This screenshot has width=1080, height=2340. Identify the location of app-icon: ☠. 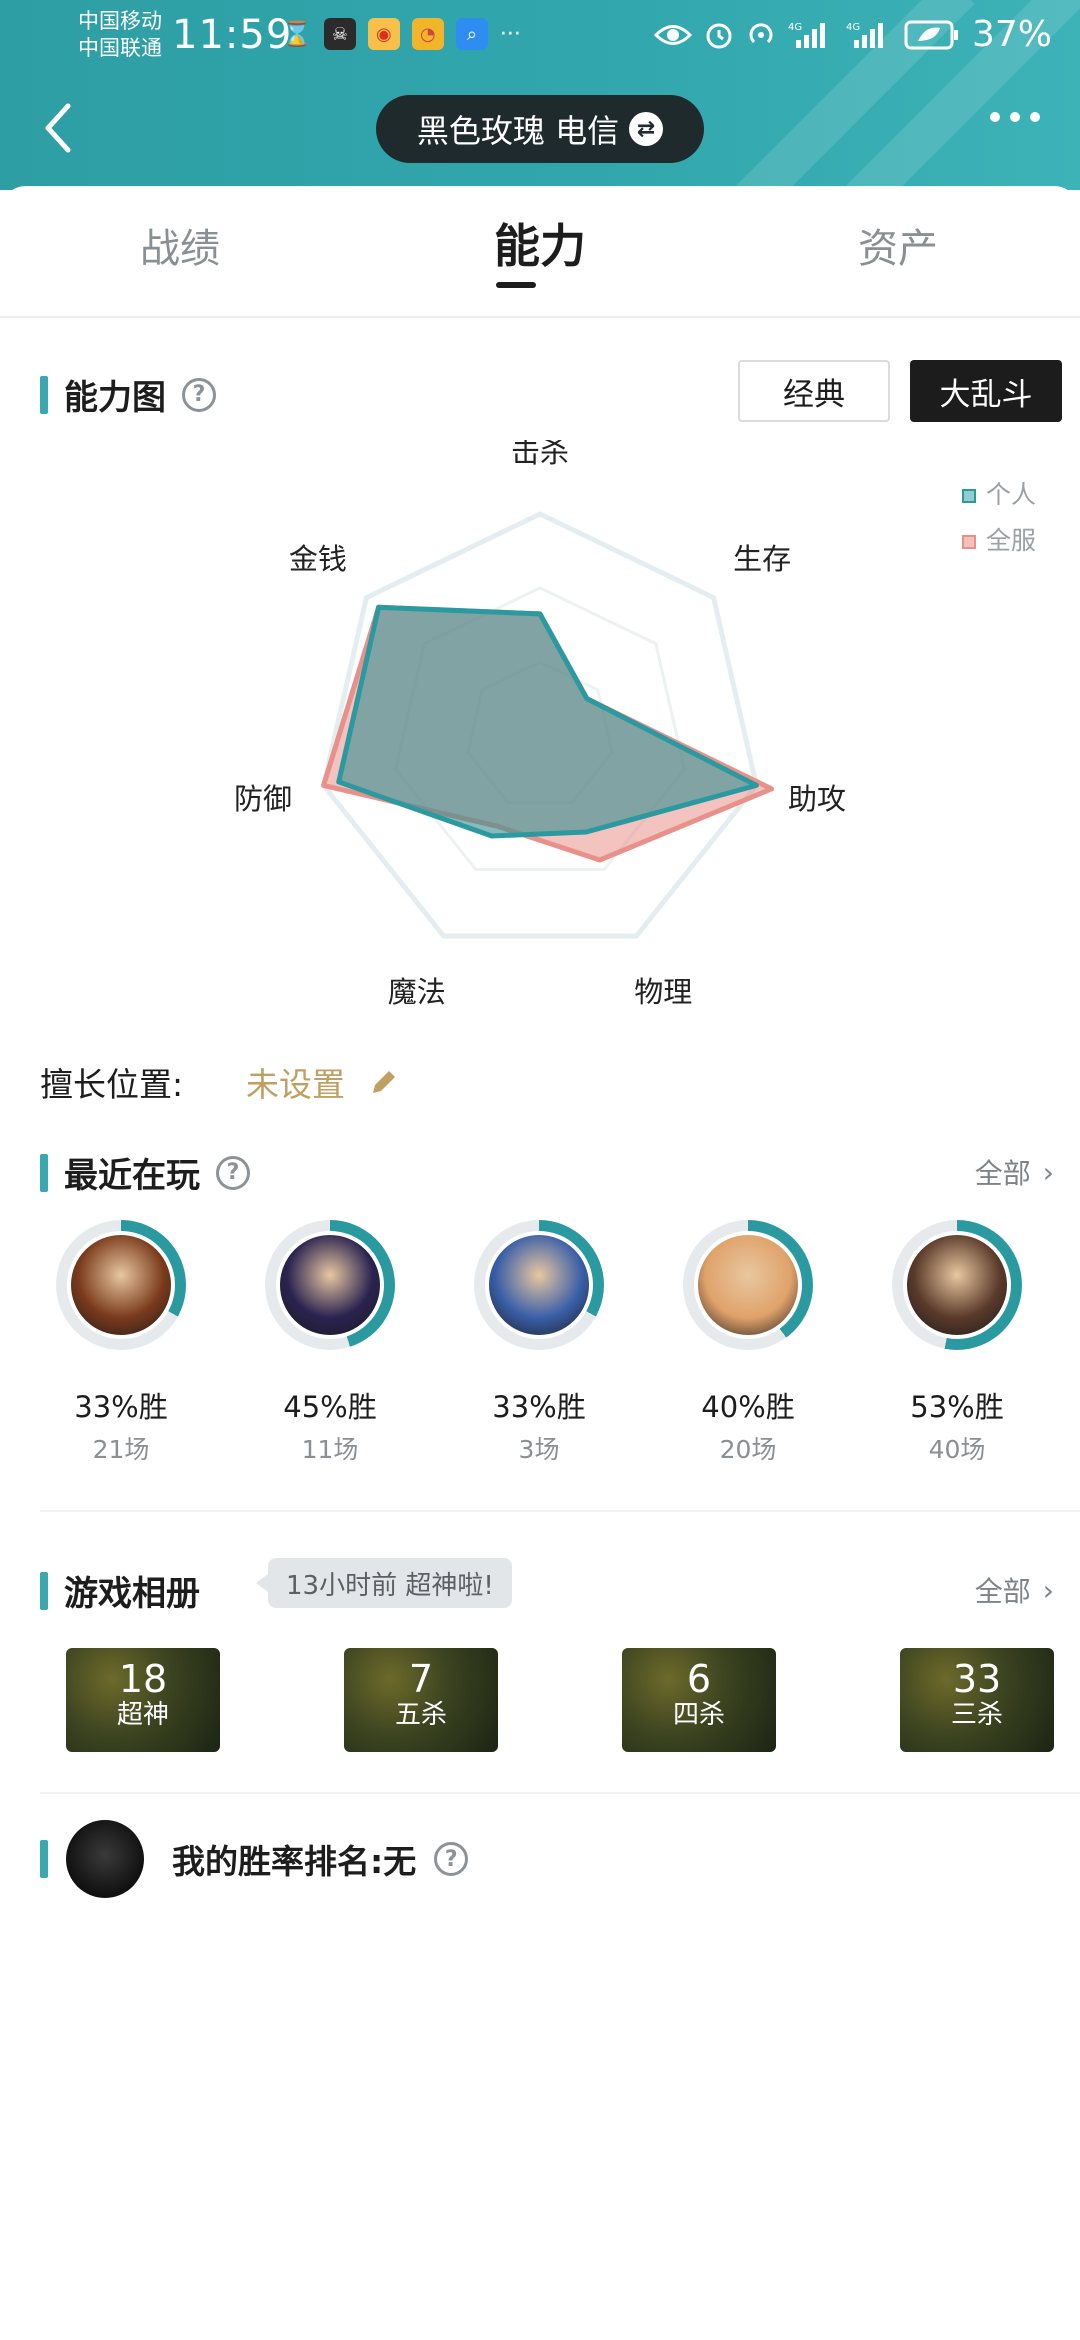
(339, 34).